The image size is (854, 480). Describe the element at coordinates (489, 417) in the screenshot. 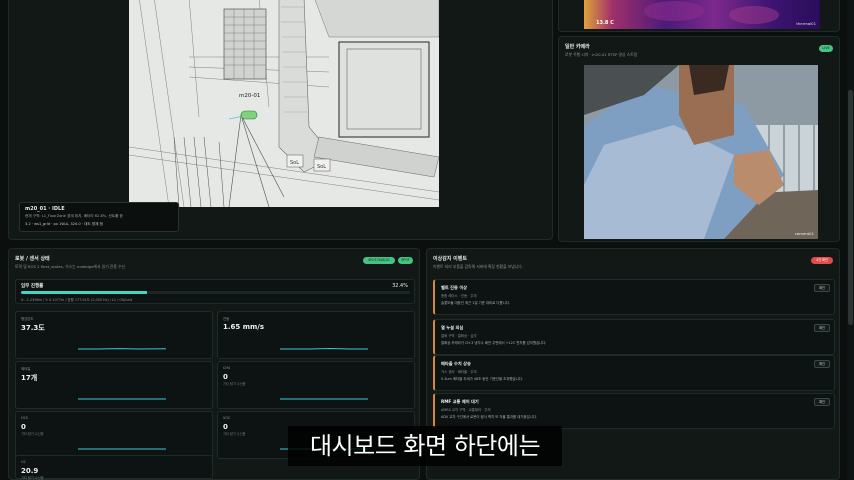

I see `event-description: ADV 교차 구간에서 로봇이 탐사 벽치 또 자율 통과를 대기중입니다.` at that location.